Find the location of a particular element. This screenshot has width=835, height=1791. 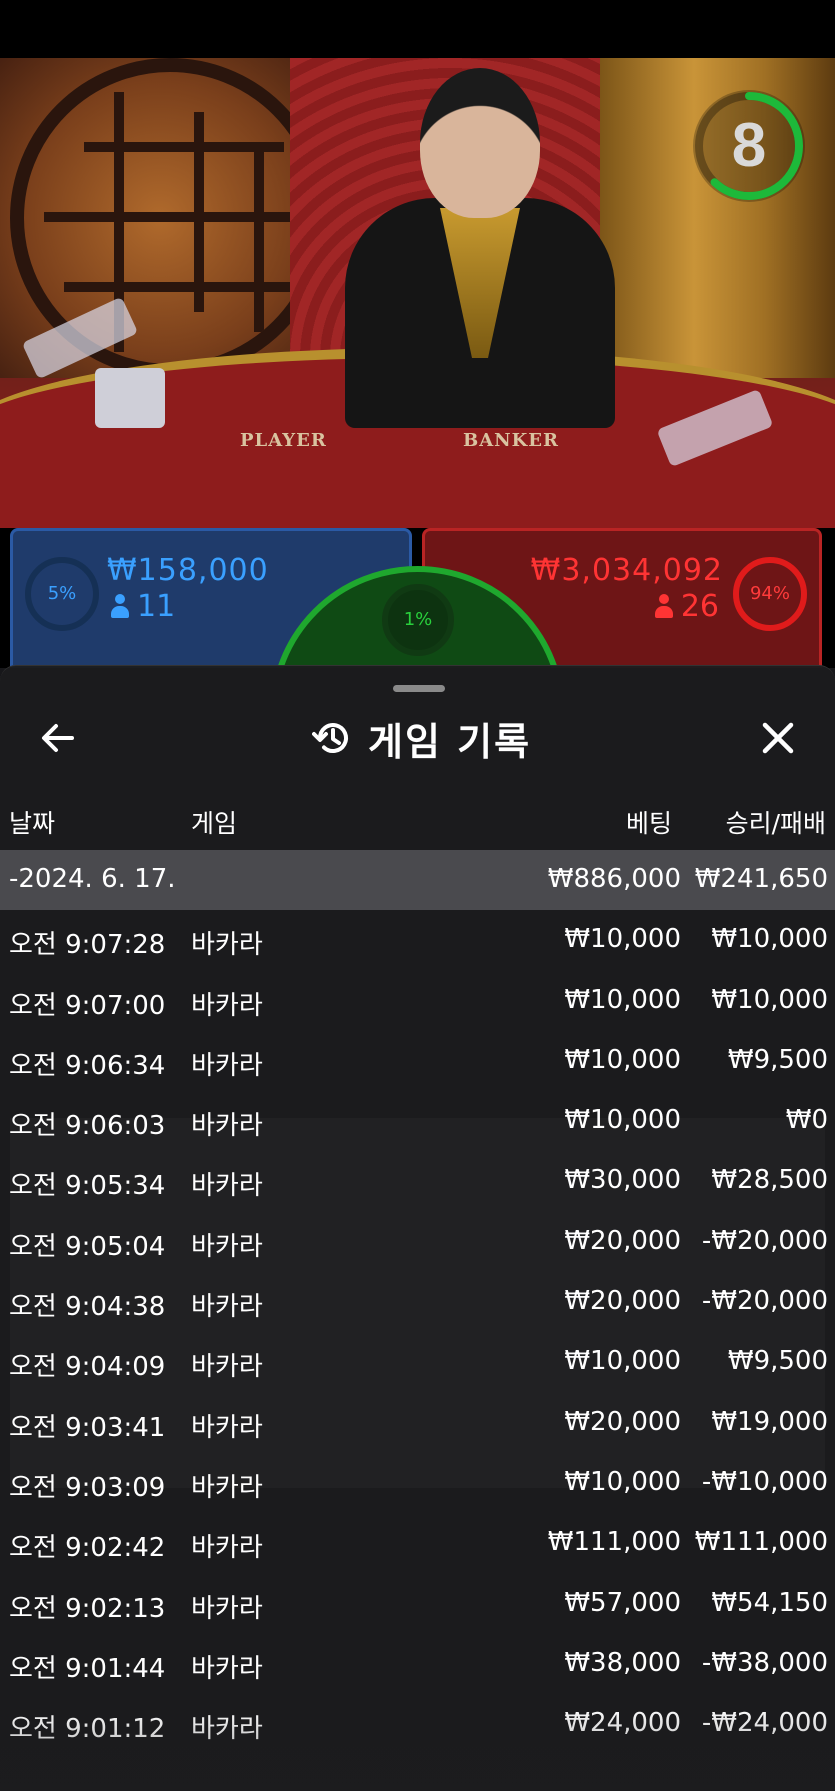

status-bar is located at coordinates (417, 29).